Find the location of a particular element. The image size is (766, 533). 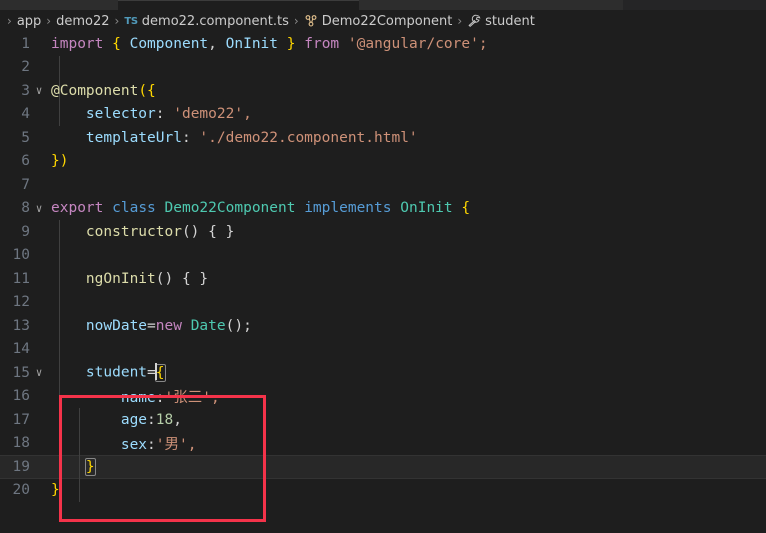

line-number: 6 is located at coordinates (25, 161).